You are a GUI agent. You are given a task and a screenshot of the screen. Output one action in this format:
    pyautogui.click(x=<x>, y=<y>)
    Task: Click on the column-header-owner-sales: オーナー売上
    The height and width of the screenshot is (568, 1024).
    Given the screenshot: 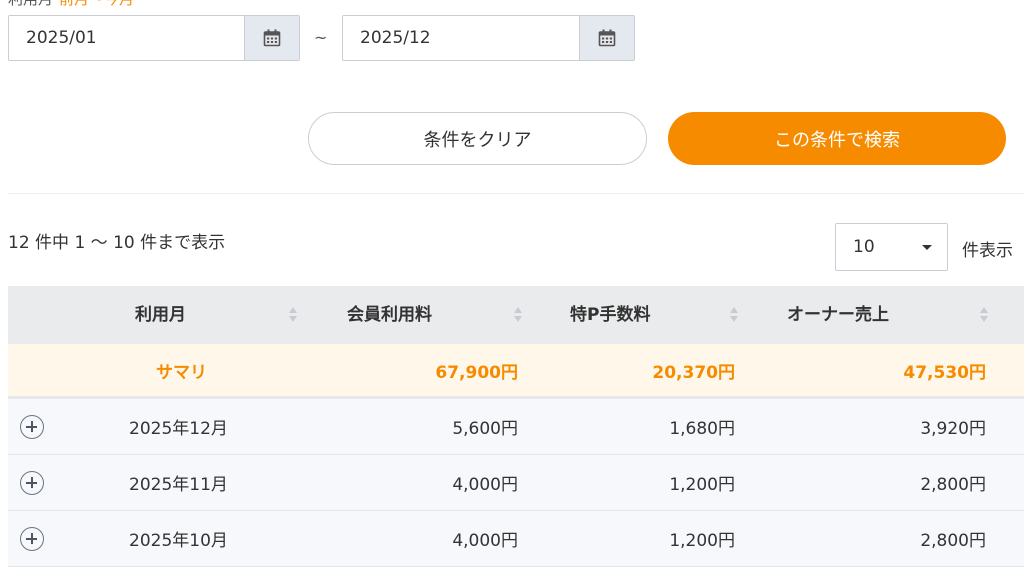 What is the action you would take?
    pyautogui.click(x=838, y=315)
    